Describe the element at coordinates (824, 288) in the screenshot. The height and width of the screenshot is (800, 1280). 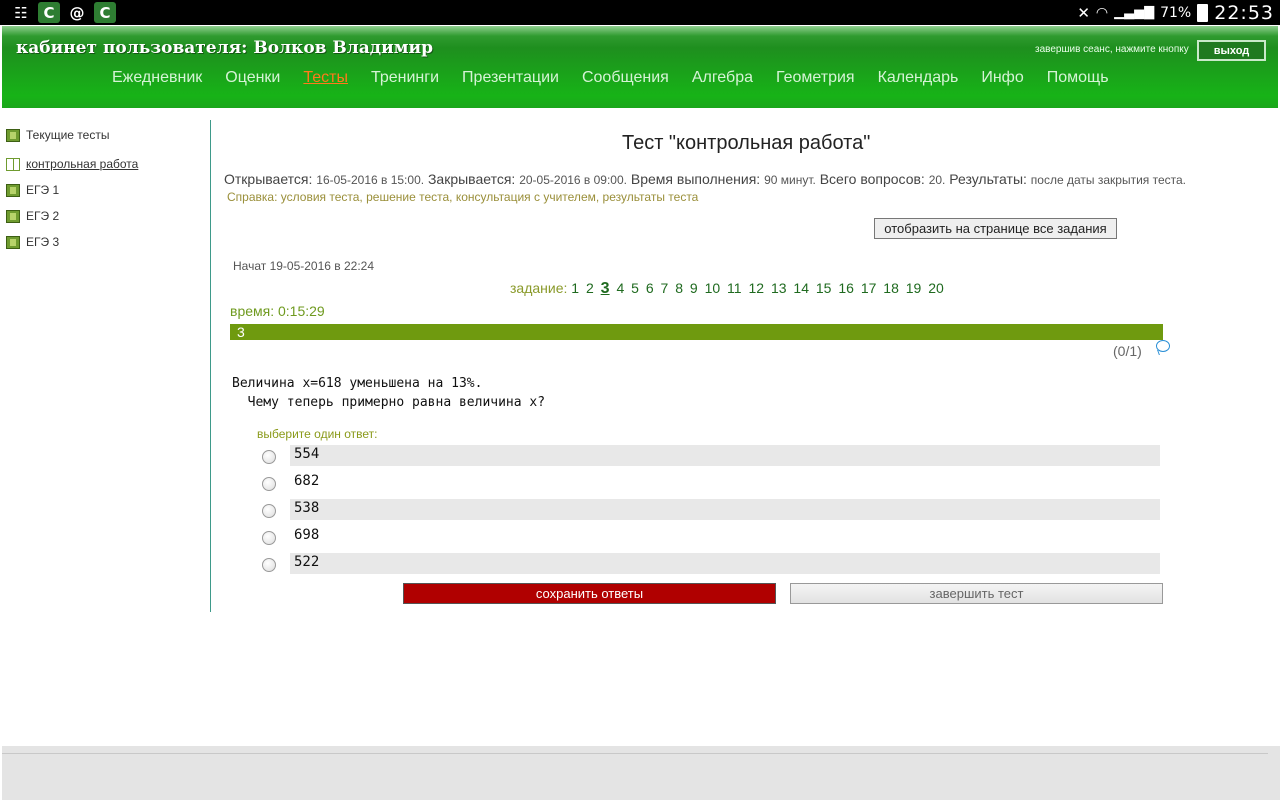
I see `task-link-15: 15` at that location.